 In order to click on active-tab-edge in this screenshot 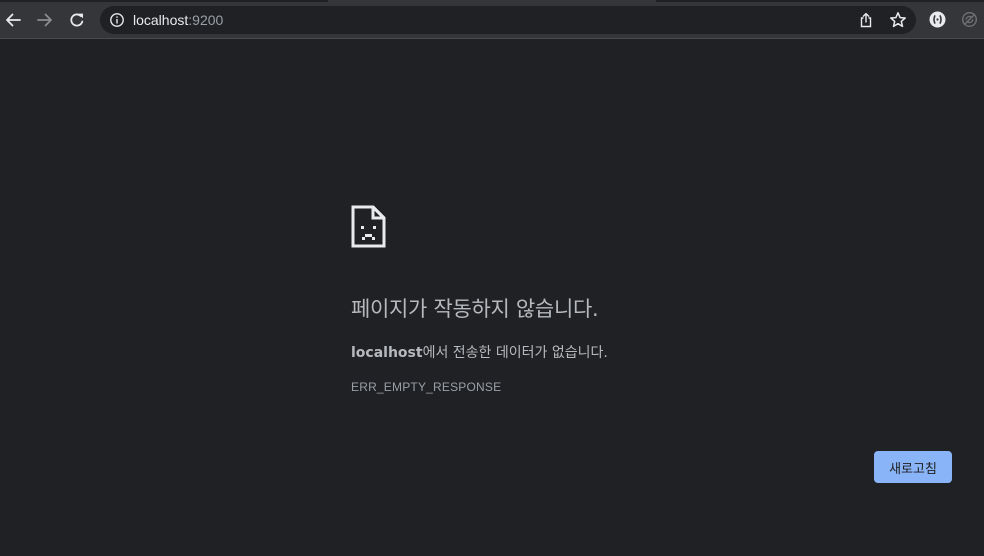, I will do `click(492, 1)`.